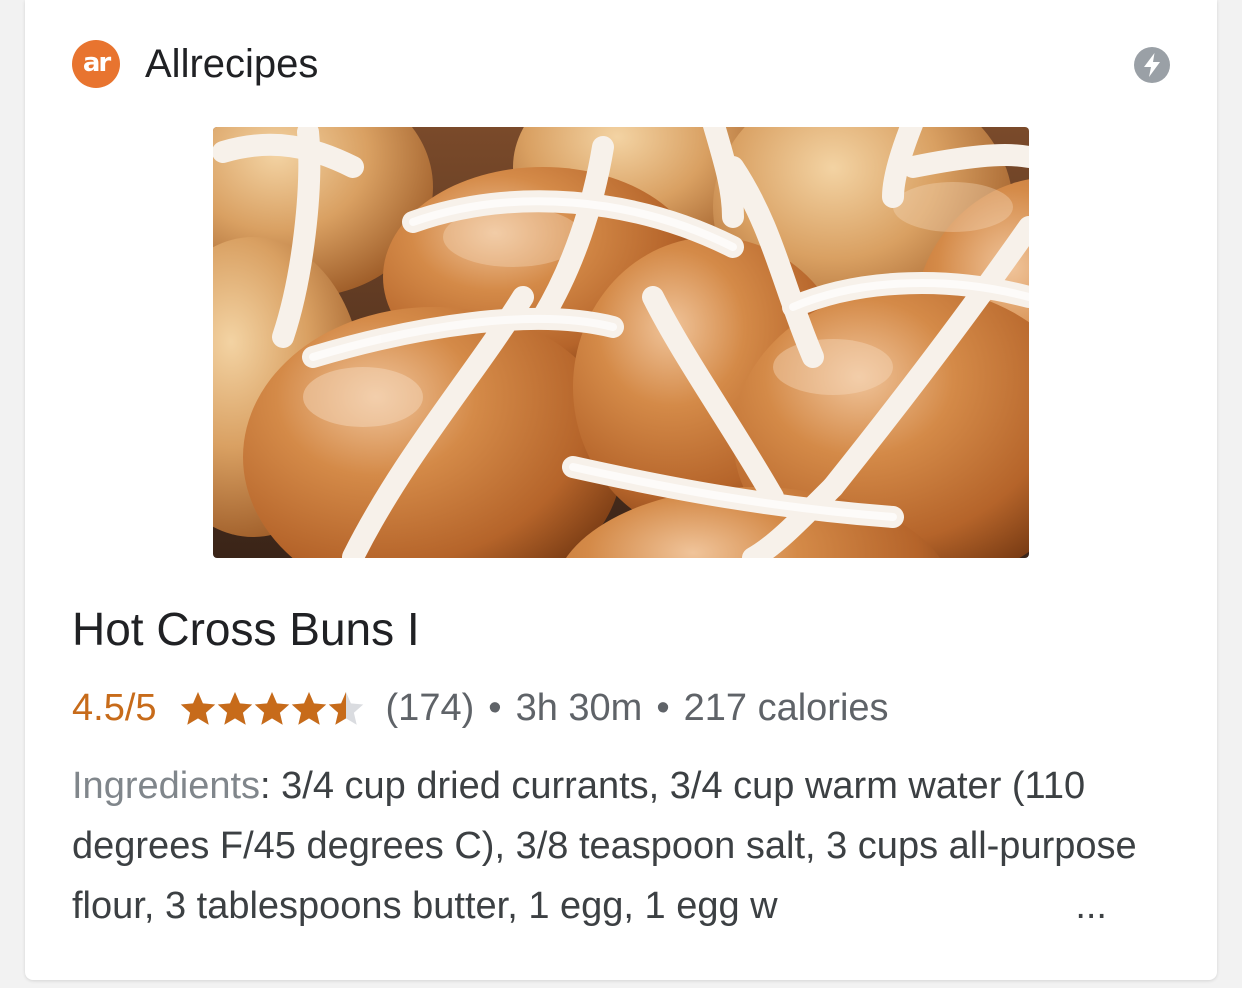  I want to click on source-name: Allrecipes, so click(231, 64).